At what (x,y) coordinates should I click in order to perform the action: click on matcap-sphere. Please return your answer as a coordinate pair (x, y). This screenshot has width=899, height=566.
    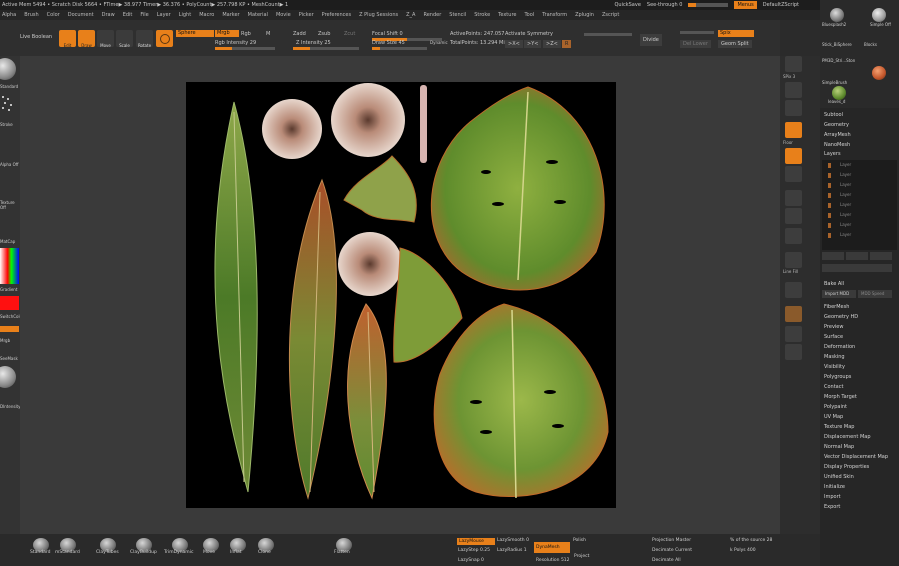
    Looking at the image, I should click on (8, 377).